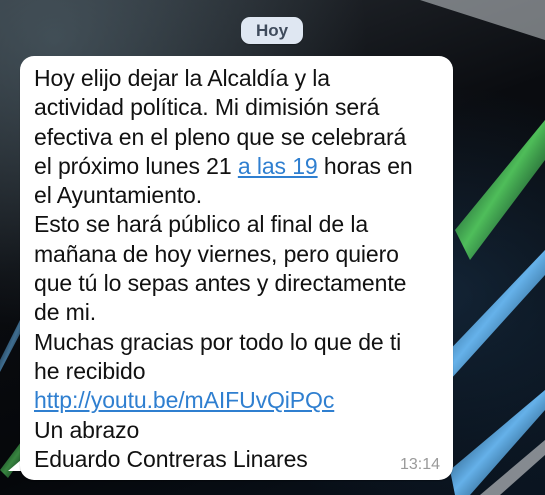  I want to click on date-separator: Hoy, so click(272, 30).